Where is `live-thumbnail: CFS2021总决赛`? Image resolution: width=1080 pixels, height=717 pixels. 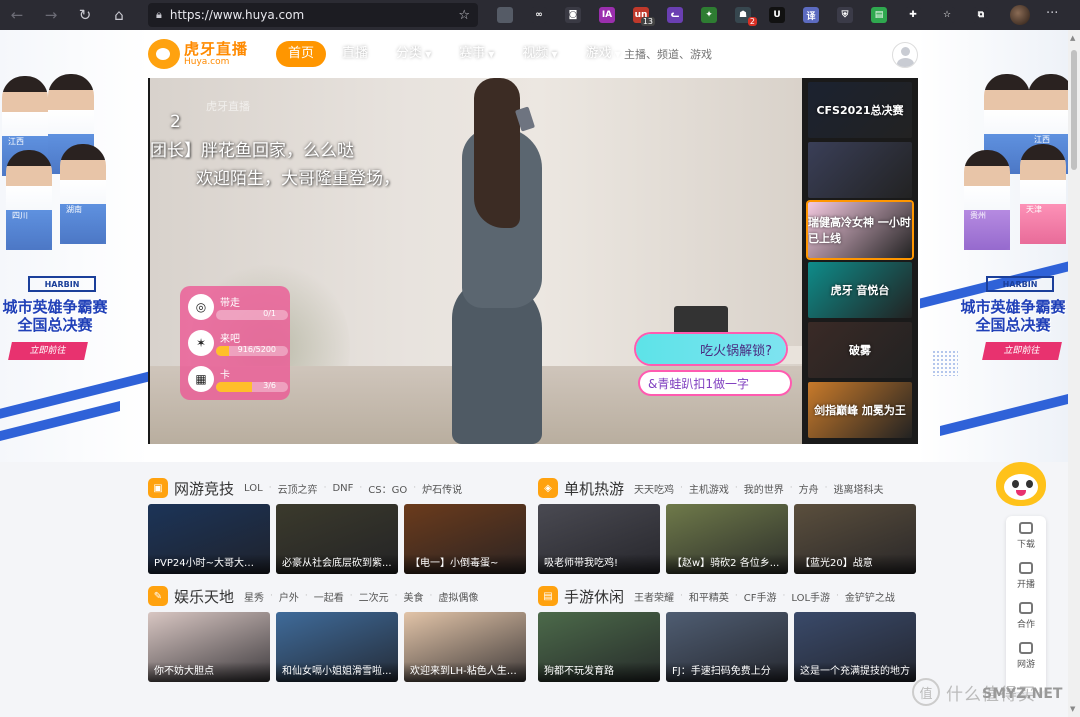
live-thumbnail: CFS2021总决赛 is located at coordinates (860, 110).